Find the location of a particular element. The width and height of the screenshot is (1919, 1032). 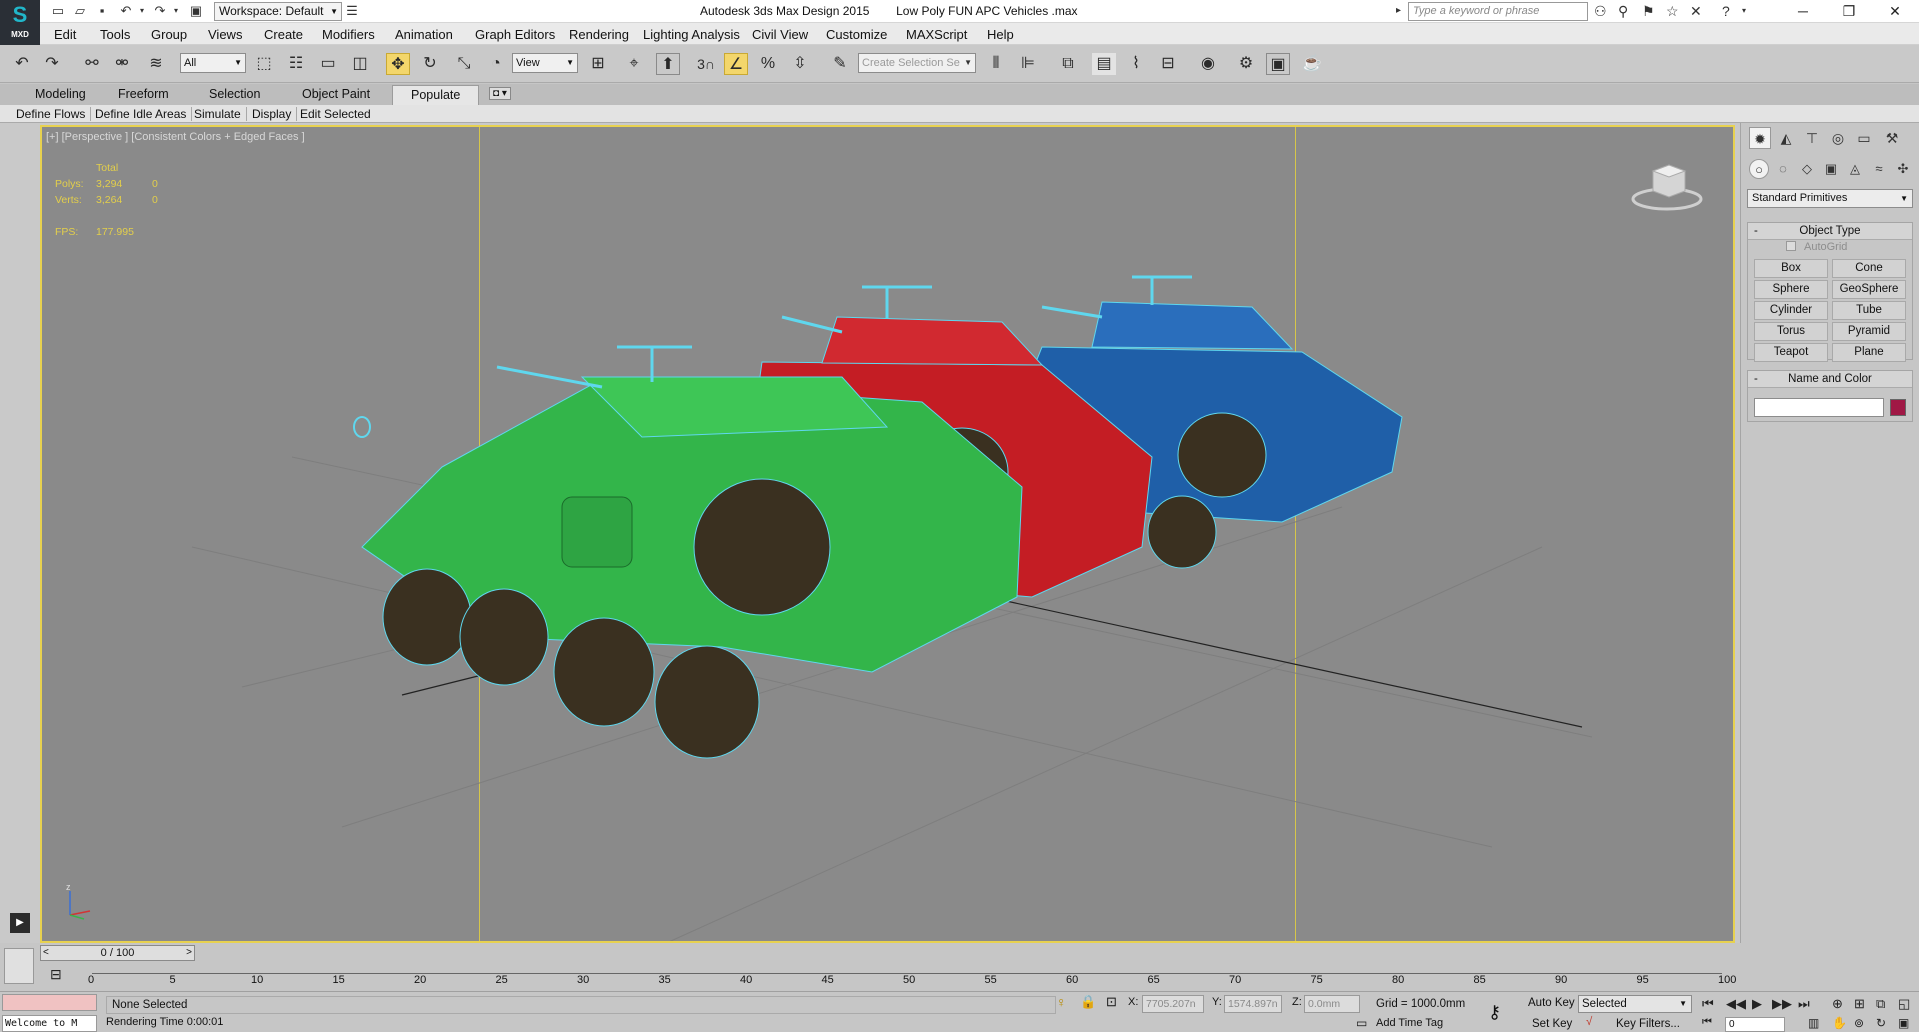

time-slider-thumb: < 0 / 100 > is located at coordinates (117, 953).